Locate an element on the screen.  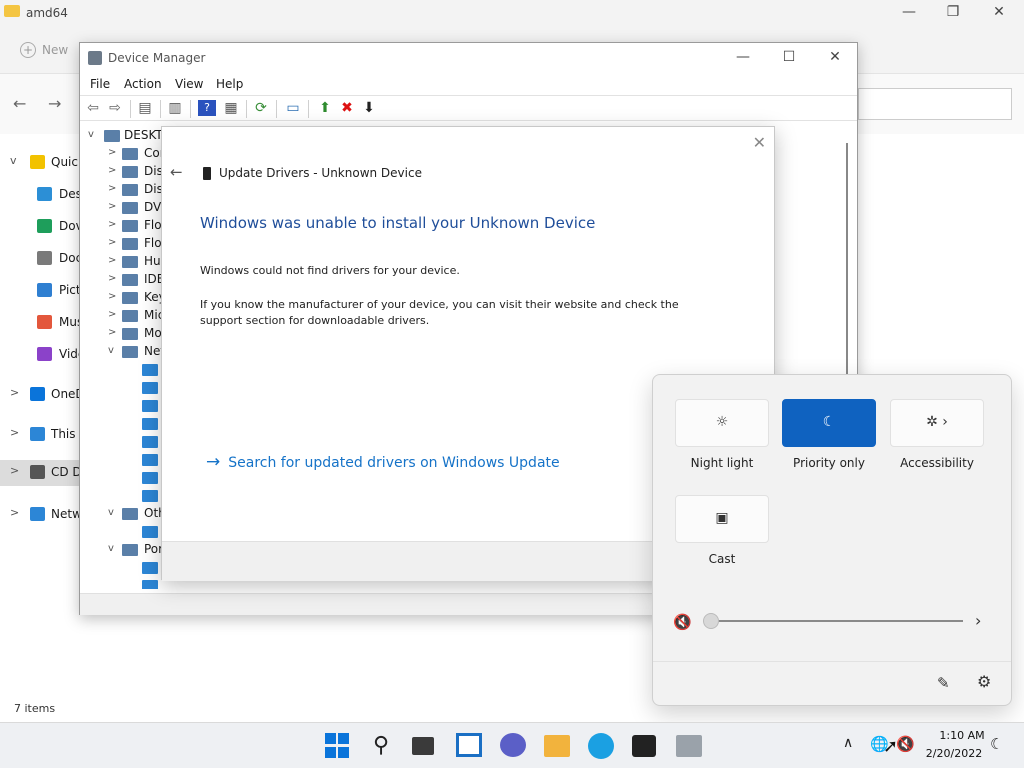
uninstall-icon: ✖ is located at coordinates (347, 108).